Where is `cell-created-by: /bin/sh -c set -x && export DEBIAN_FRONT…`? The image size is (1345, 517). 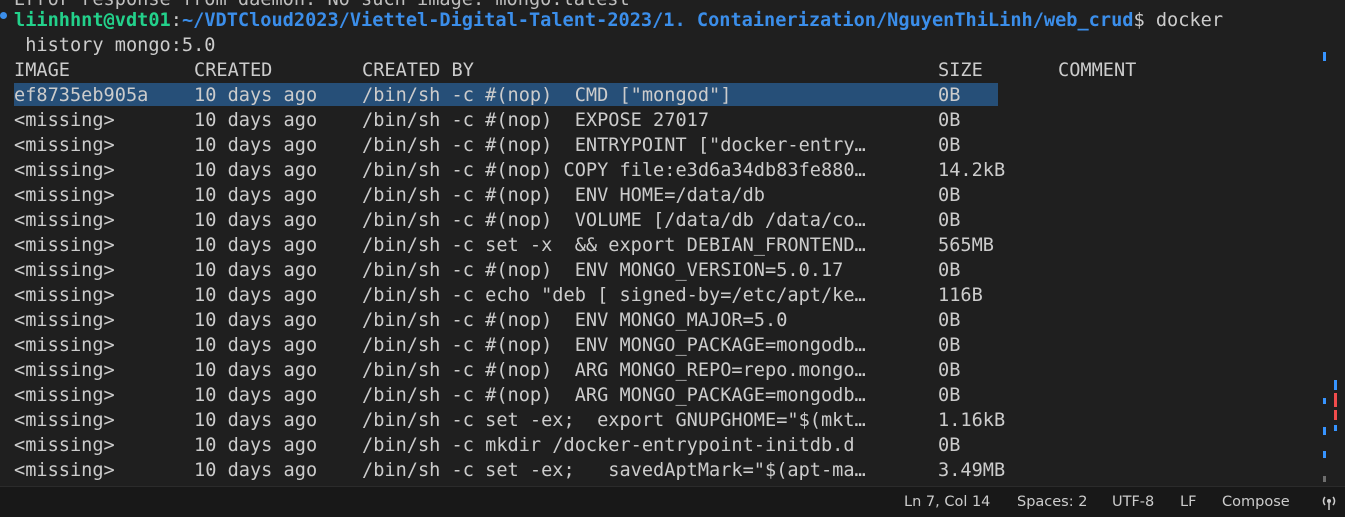 cell-created-by: /bin/sh -c set -x && export DEBIAN_FRONT… is located at coordinates (614, 245).